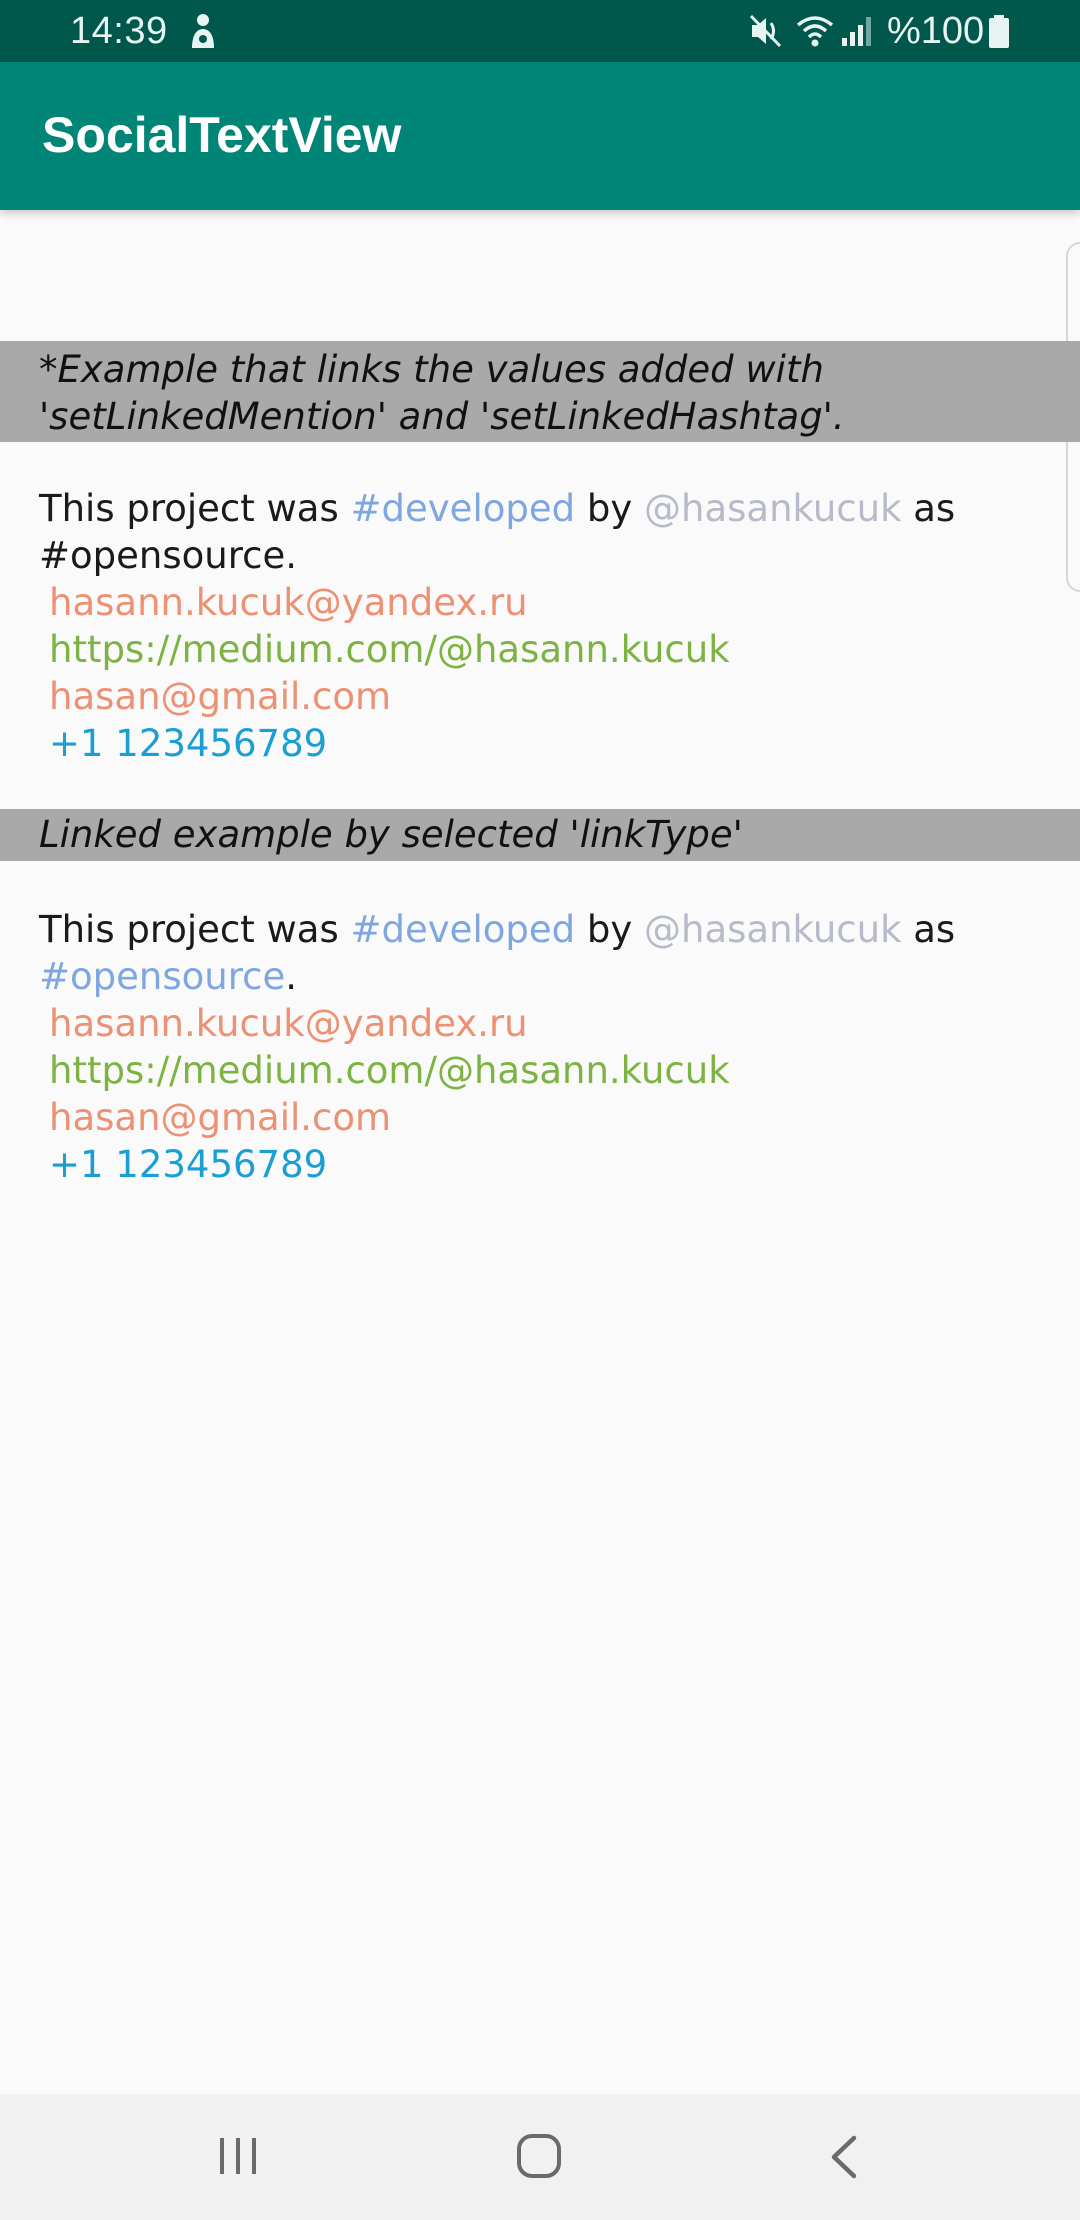 This screenshot has width=1080, height=2220. I want to click on section-header-line: Linked example by selected 'linkType', so click(391, 834).